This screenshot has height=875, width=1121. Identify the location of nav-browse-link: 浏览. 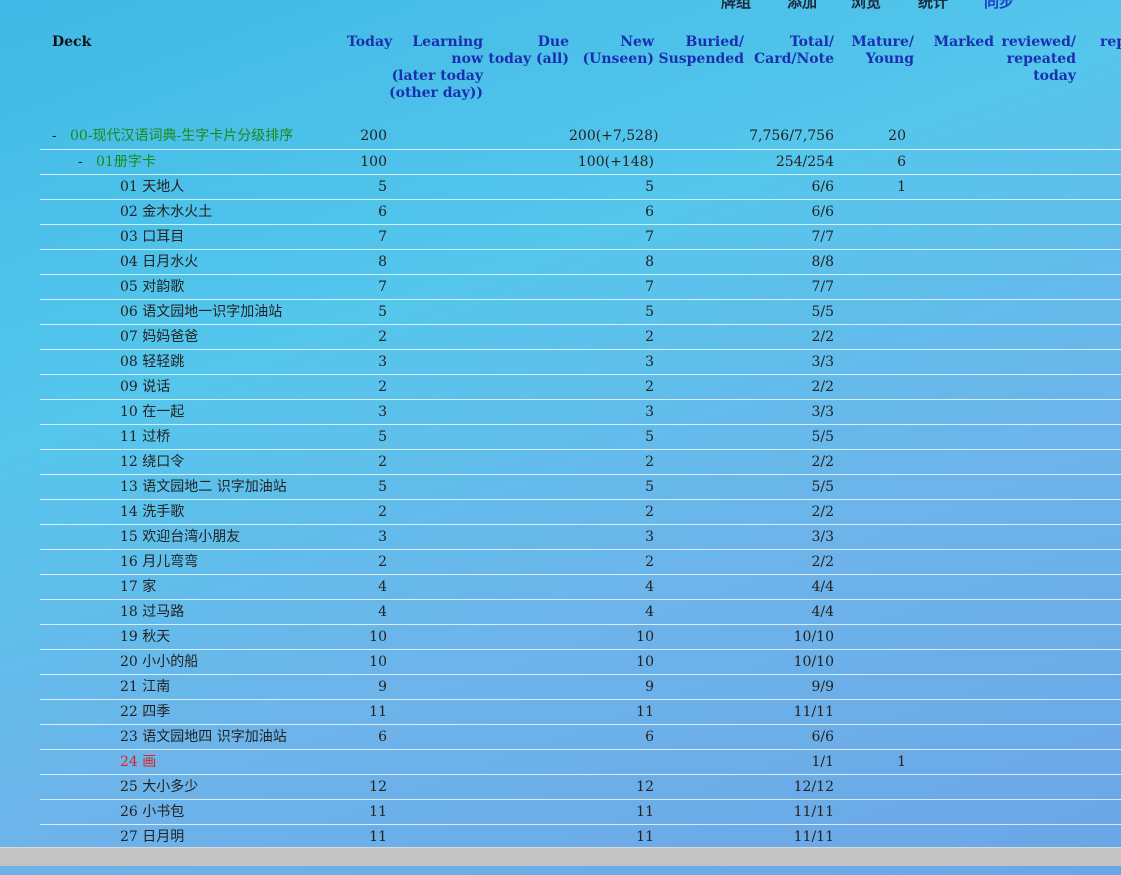
(866, 6).